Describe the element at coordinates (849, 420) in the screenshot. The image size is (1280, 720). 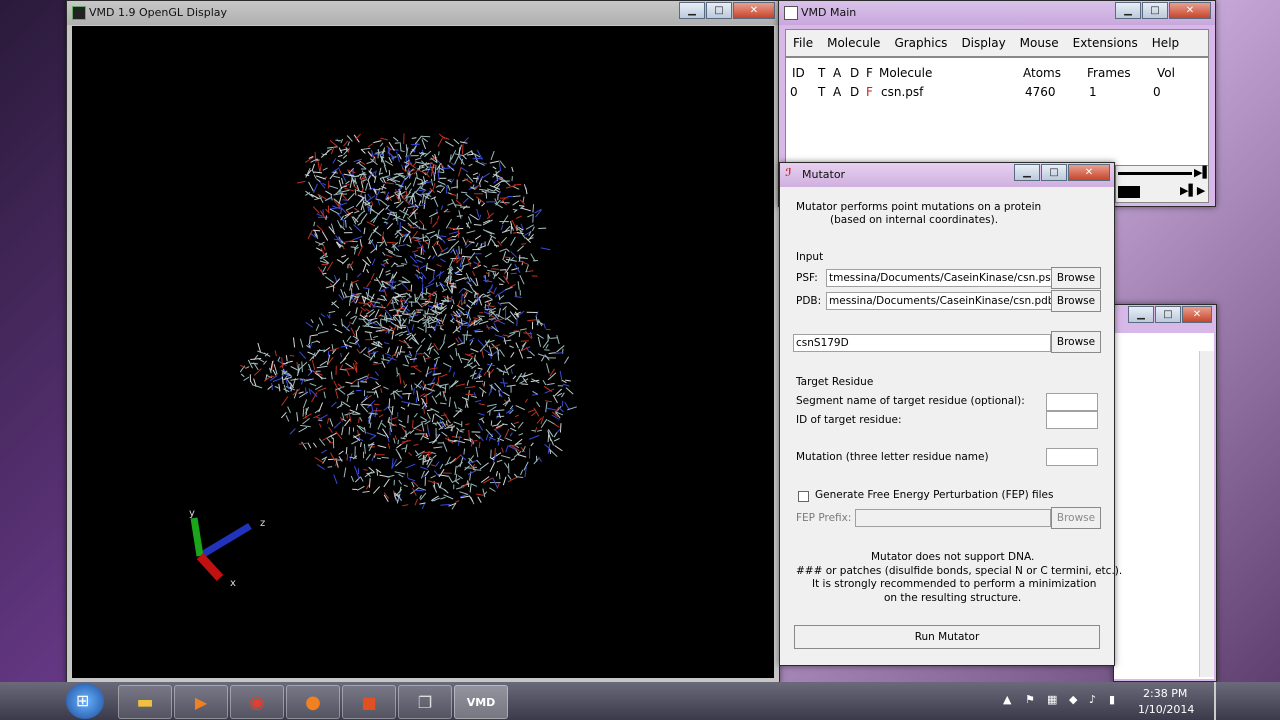
I see `residue-id-label: ID of target residue:` at that location.